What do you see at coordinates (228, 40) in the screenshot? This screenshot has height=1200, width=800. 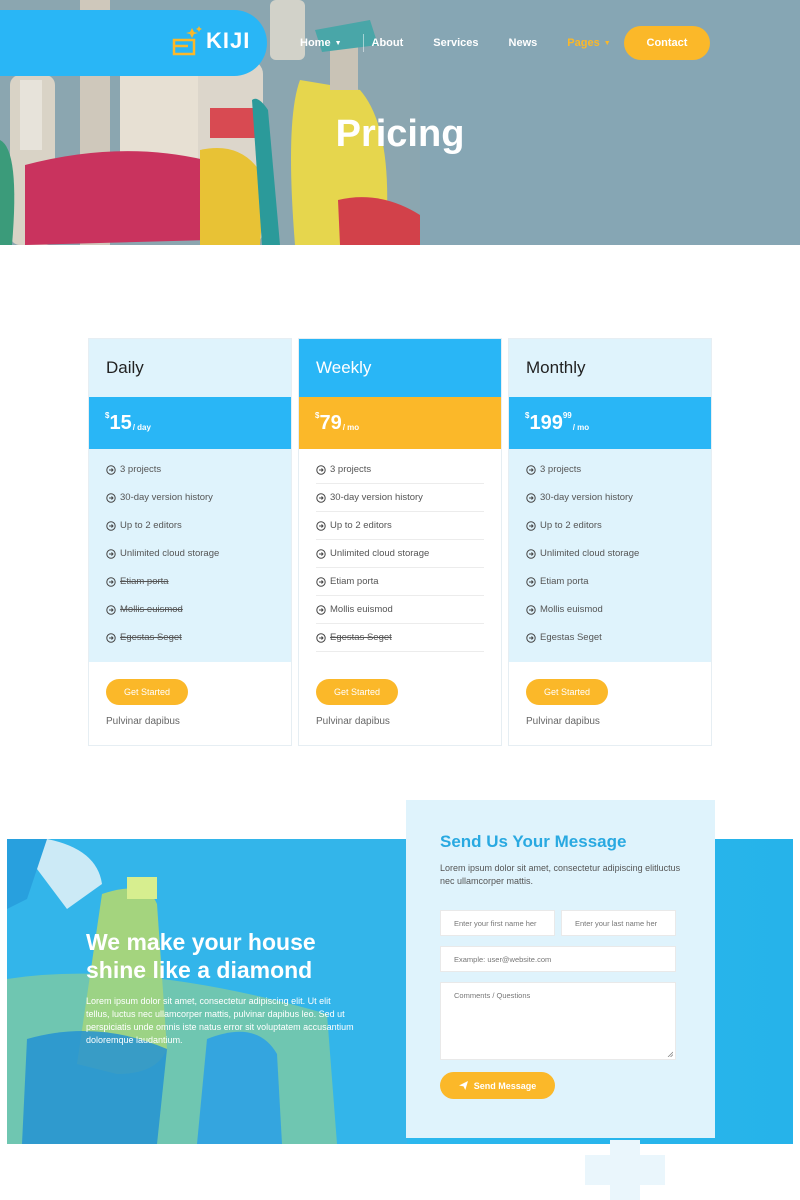 I see `brand-name: KIJI` at bounding box center [228, 40].